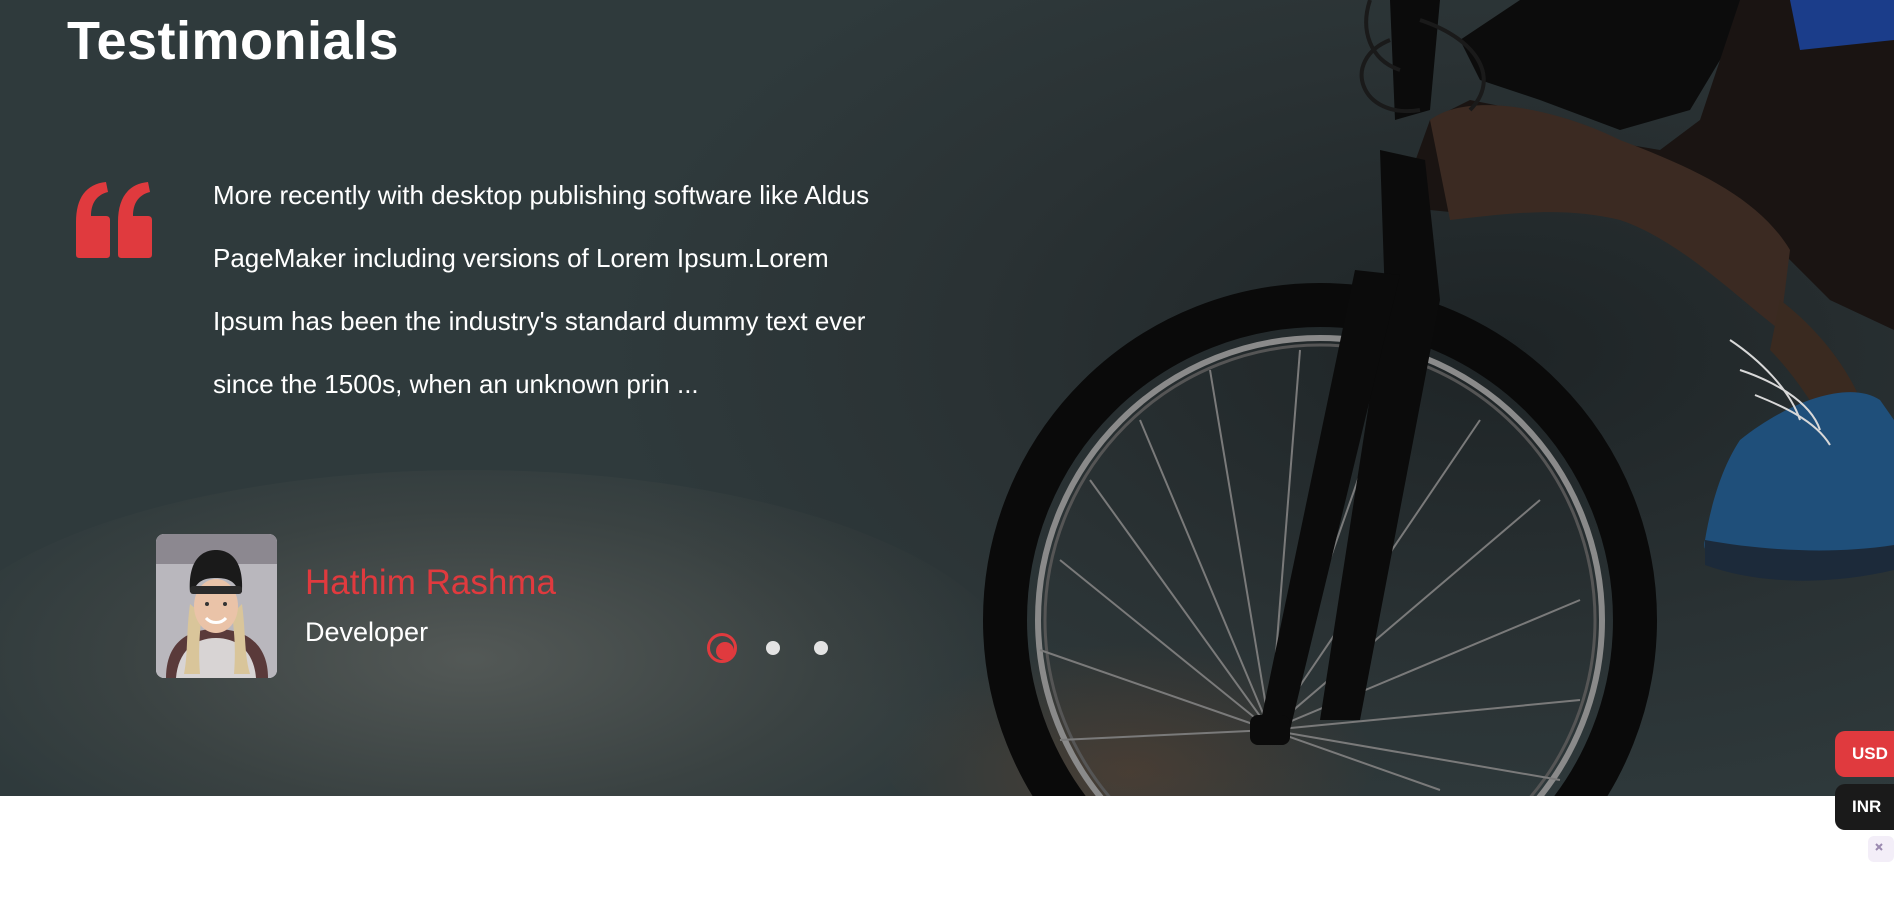 This screenshot has height=901, width=1894. Describe the element at coordinates (233, 41) in the screenshot. I see `section-title: Testimonials` at that location.